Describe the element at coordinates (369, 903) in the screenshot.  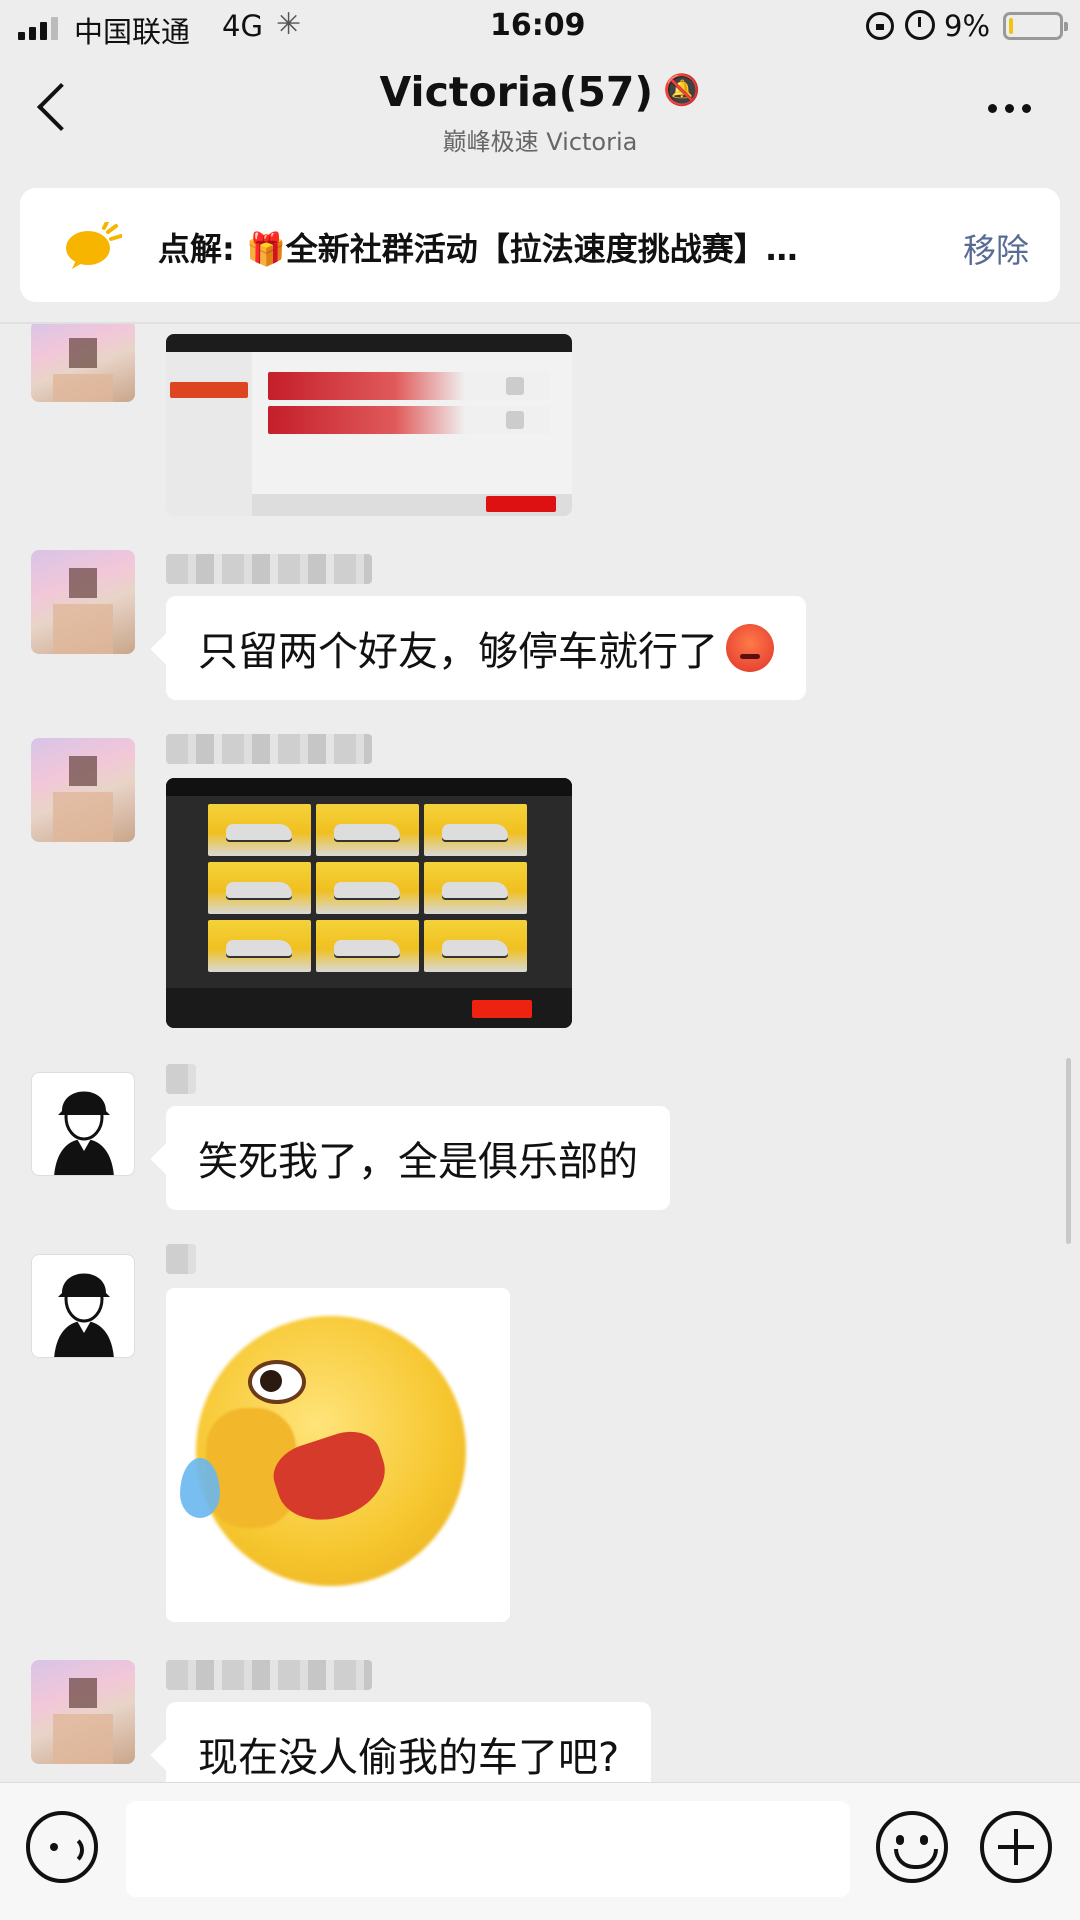
I see `image-message-garage-screenshot` at that location.